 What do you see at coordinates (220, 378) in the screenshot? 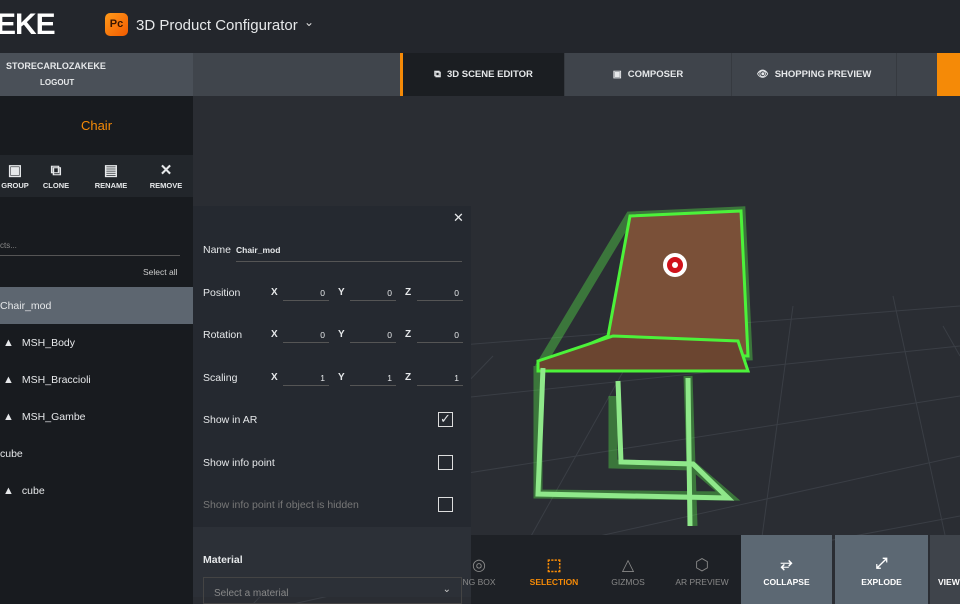
I see `scaling-label: Scaling` at bounding box center [220, 378].